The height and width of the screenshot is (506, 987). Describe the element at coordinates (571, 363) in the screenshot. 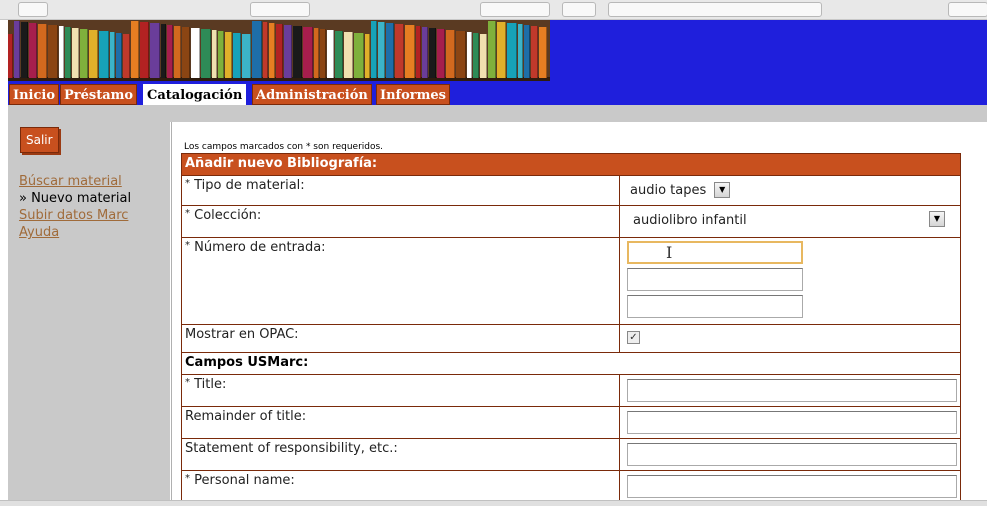

I see `usmarc-heading: Campos USMarc:` at that location.